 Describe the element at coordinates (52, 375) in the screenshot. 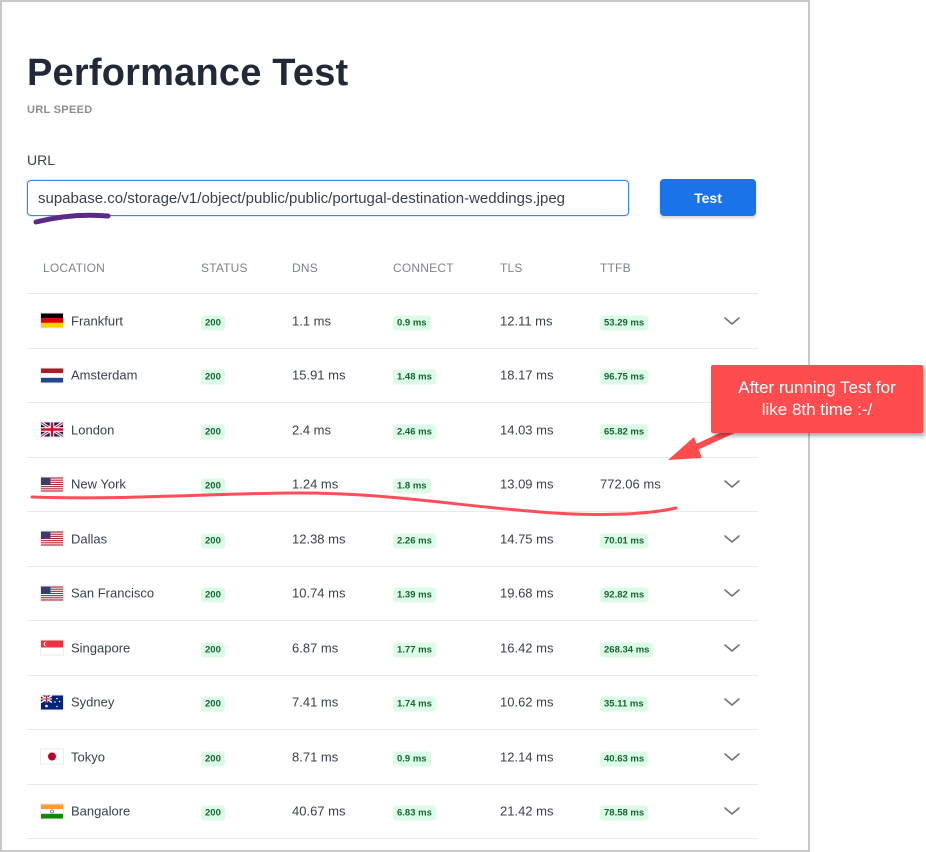

I see `netherlands-flag-icon` at that location.